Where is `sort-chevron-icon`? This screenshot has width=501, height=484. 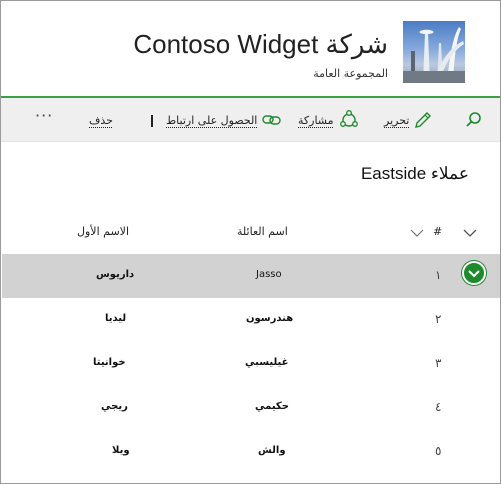
sort-chevron-icon is located at coordinates (417, 233).